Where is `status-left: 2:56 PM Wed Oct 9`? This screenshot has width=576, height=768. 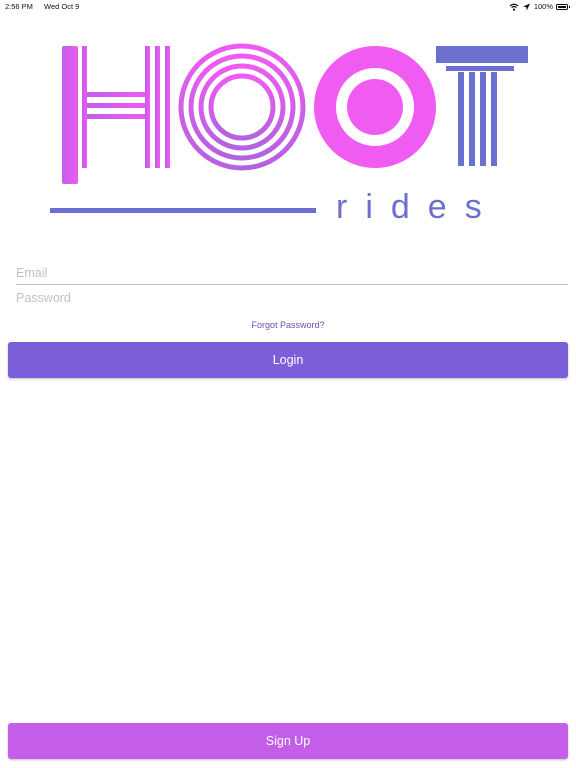 status-left: 2:56 PM Wed Oct 9 is located at coordinates (42, 6).